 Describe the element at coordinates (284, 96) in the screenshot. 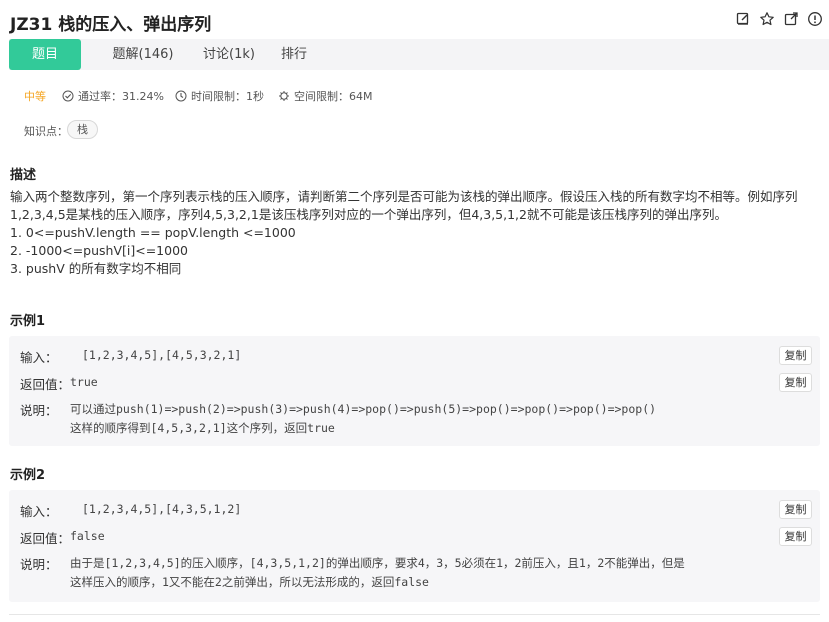

I see `memory-icon` at that location.